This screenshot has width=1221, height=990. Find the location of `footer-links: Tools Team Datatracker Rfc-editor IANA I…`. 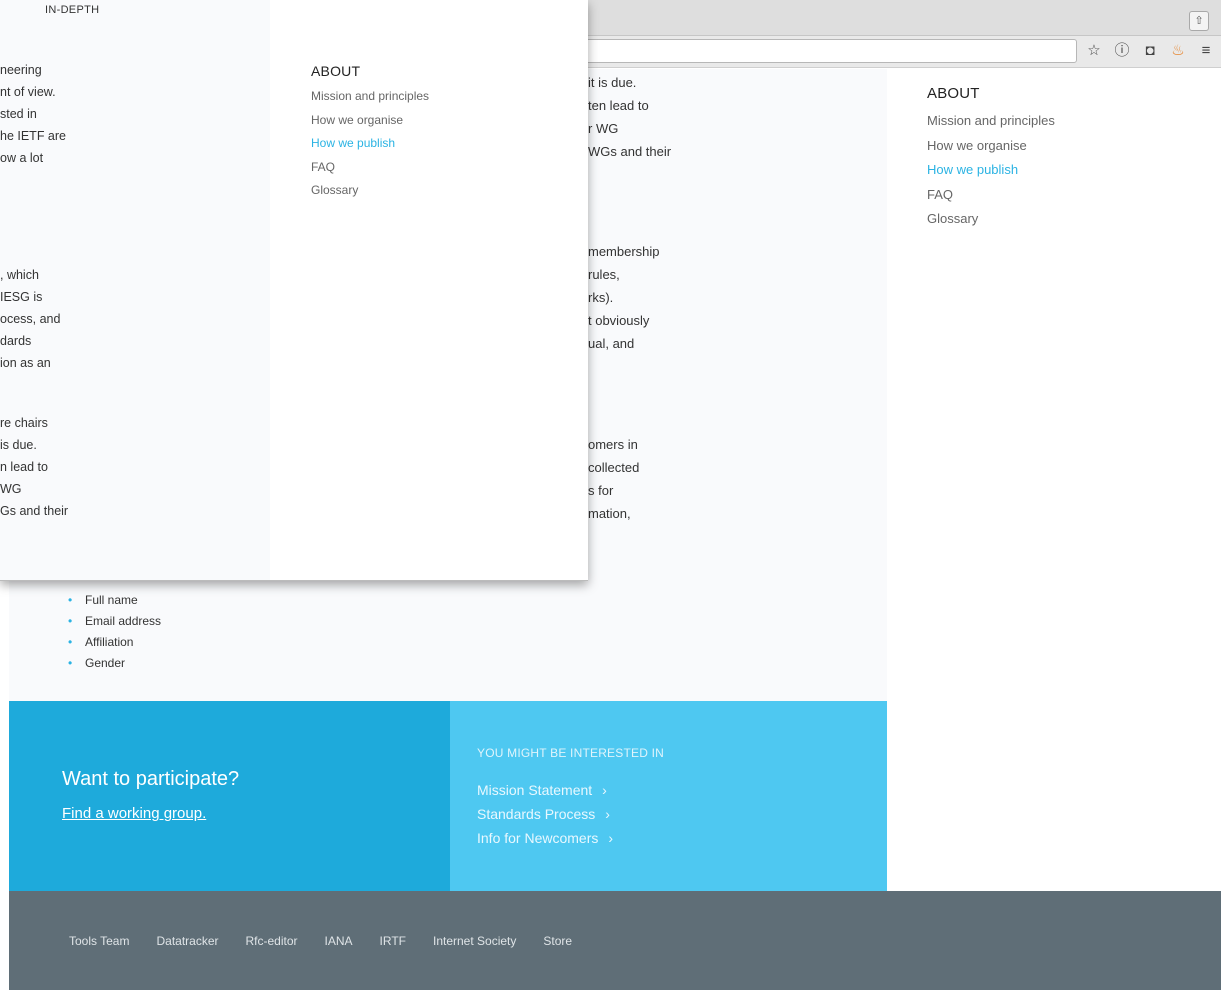

footer-links: Tools Team Datatracker Rfc-editor IANA I… is located at coordinates (320, 941).